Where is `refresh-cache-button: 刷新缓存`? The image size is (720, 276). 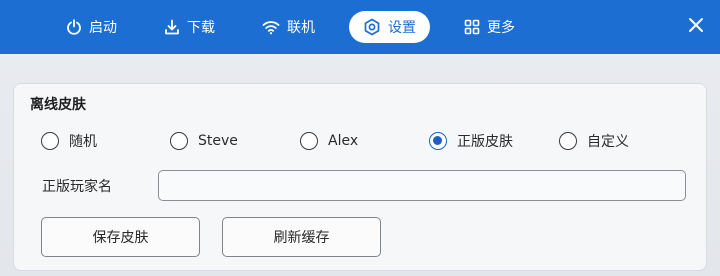 refresh-cache-button: 刷新缓存 is located at coordinates (301, 237).